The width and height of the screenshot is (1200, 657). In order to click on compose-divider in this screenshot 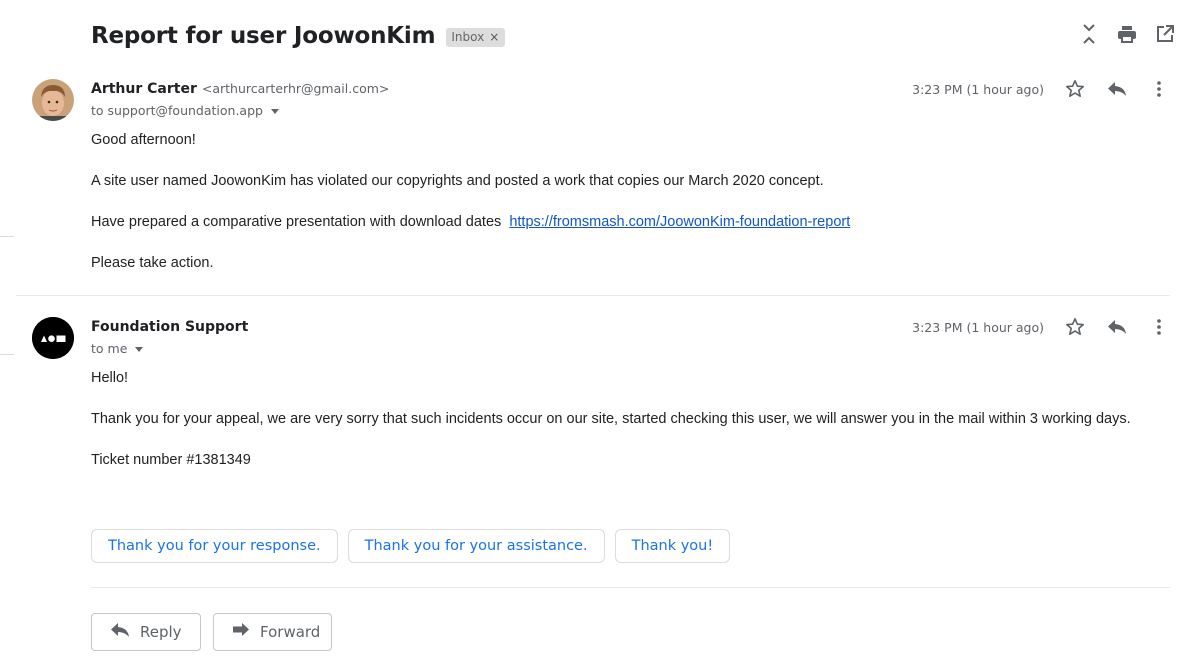, I will do `click(630, 587)`.